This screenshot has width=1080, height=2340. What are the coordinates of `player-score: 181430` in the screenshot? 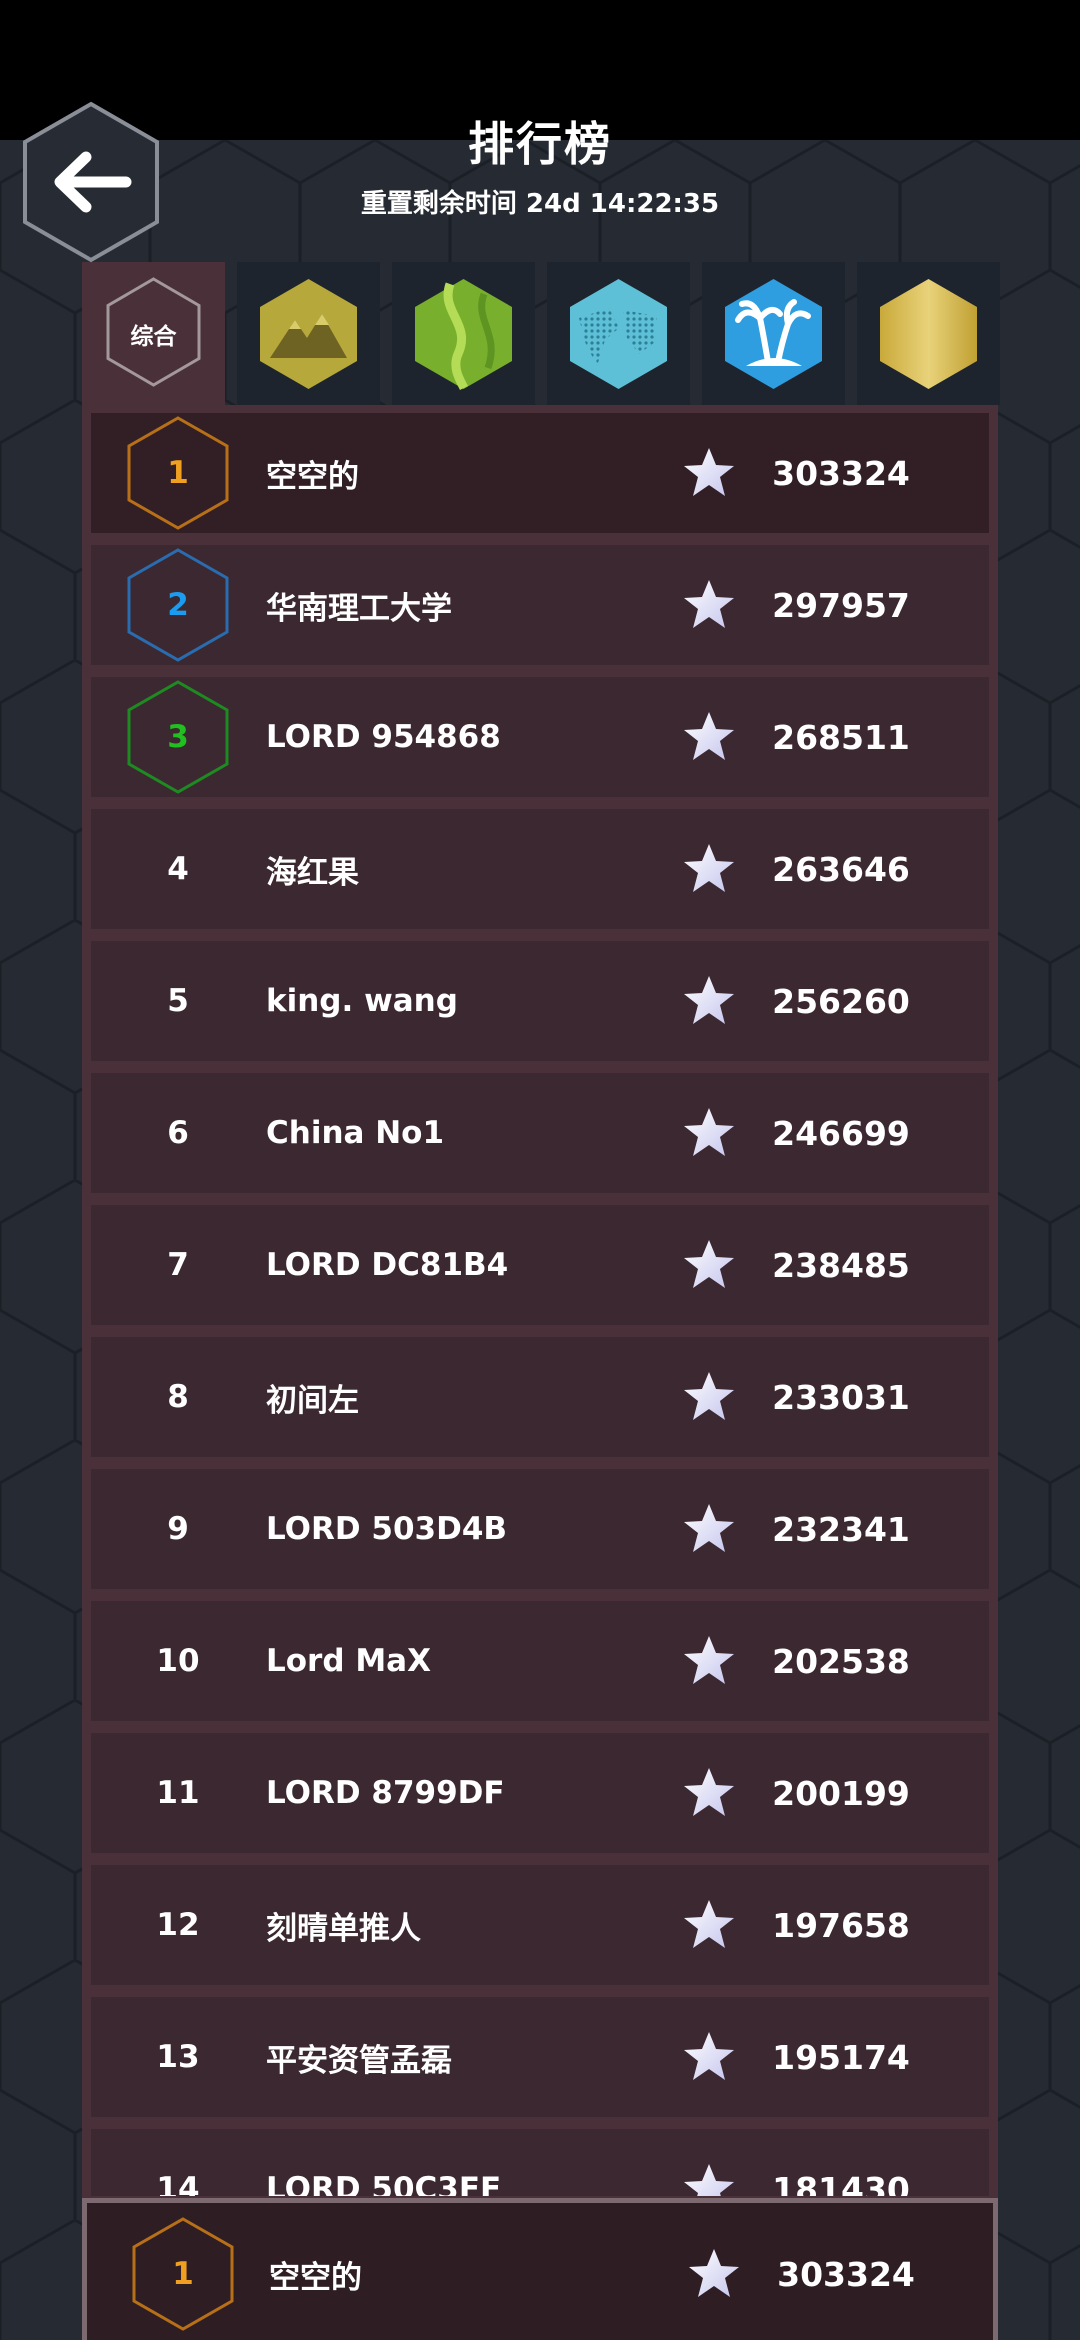 It's located at (841, 2183).